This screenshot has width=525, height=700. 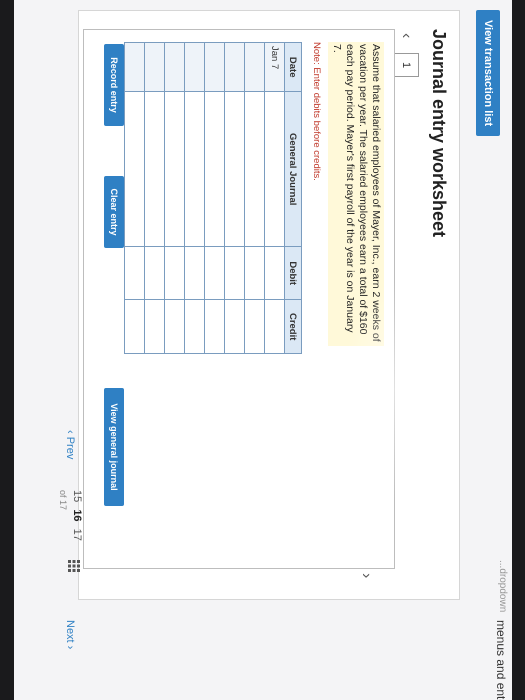 What do you see at coordinates (439, 133) in the screenshot?
I see `page-title: Journal entry worksheet` at bounding box center [439, 133].